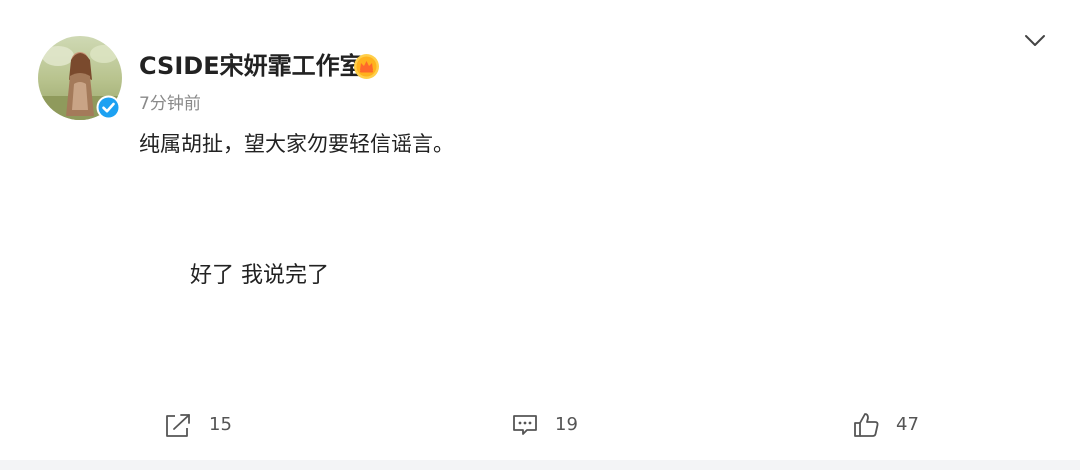  I want to click on post-timestamp: 7分钟前, so click(170, 104).